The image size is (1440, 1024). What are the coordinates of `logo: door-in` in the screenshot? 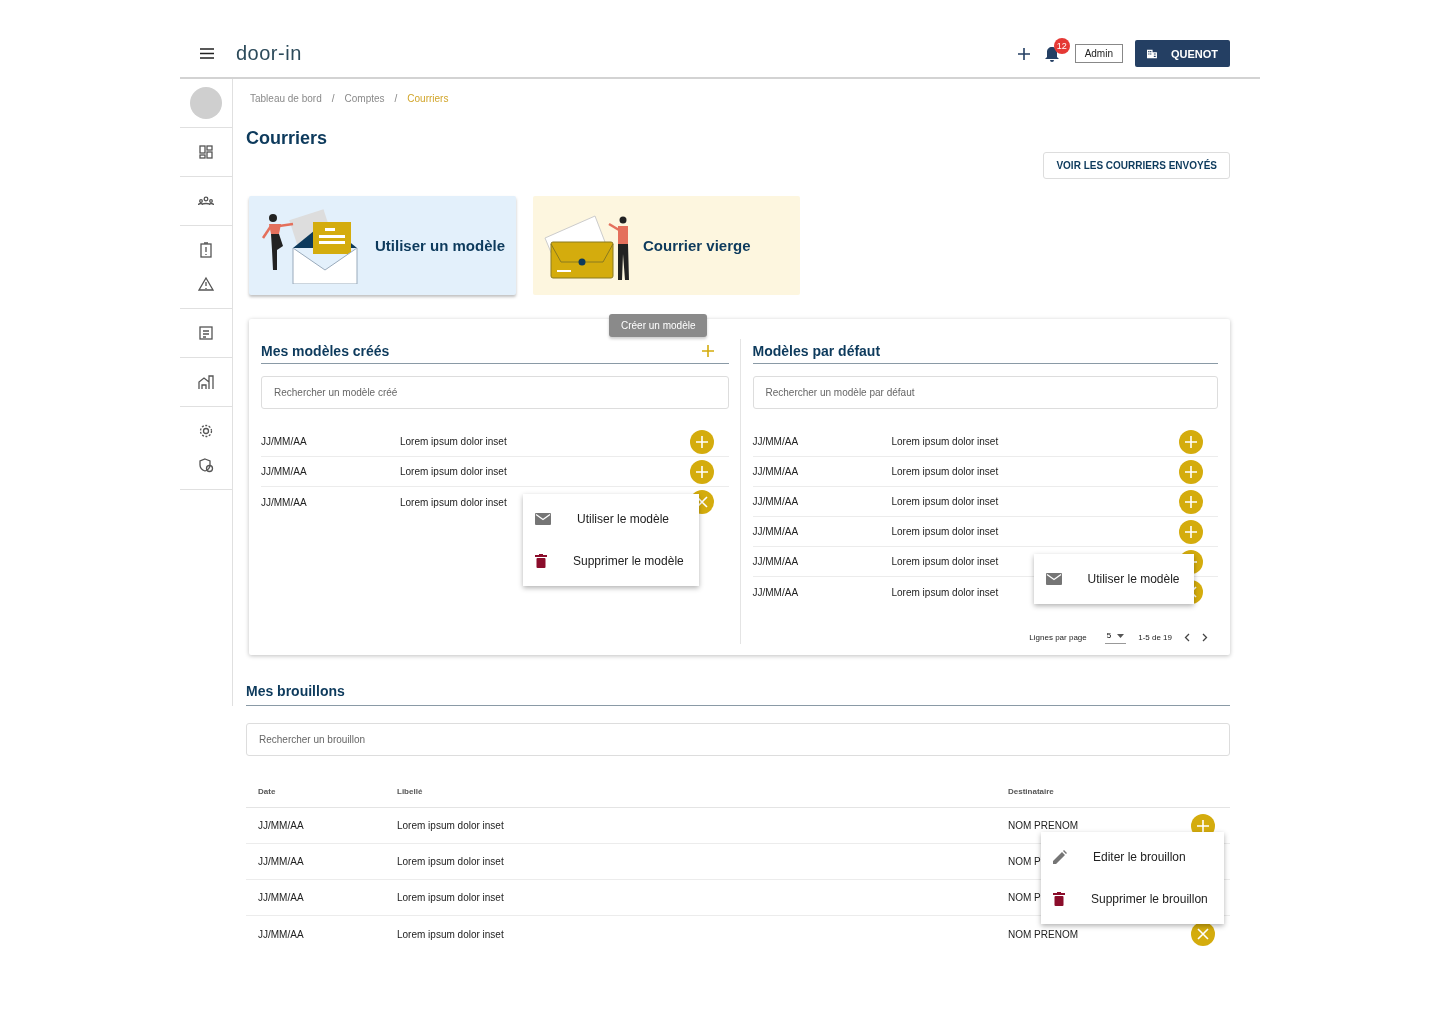 It's located at (269, 53).